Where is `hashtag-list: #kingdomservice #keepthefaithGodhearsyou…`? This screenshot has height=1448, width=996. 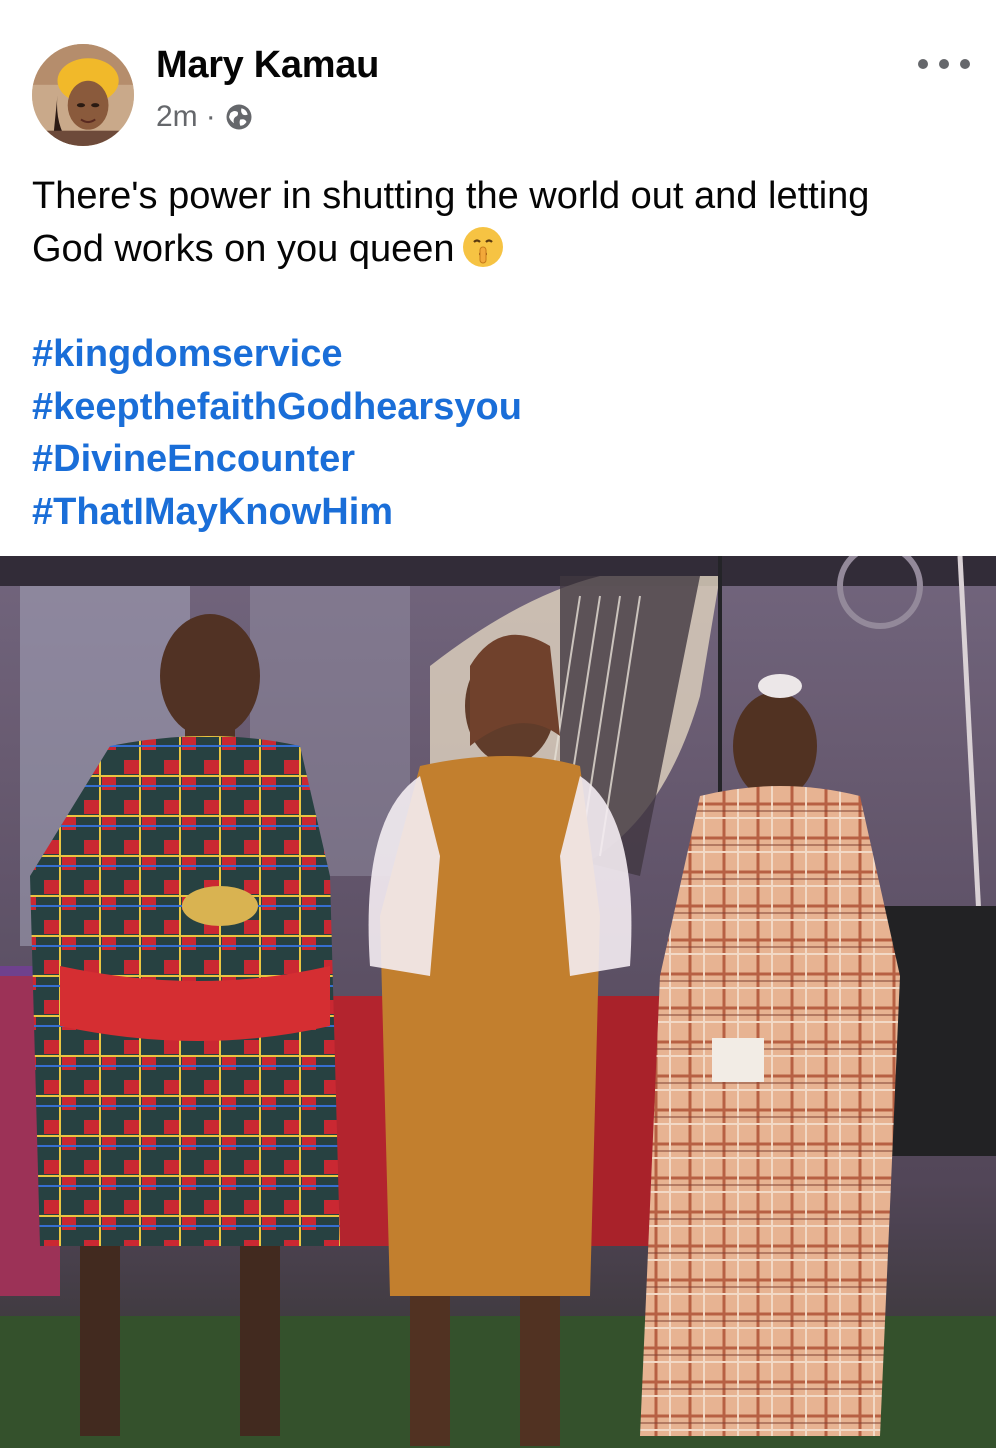 hashtag-list: #kingdomservice #keepthefaithGodhearsyou… is located at coordinates (277, 433).